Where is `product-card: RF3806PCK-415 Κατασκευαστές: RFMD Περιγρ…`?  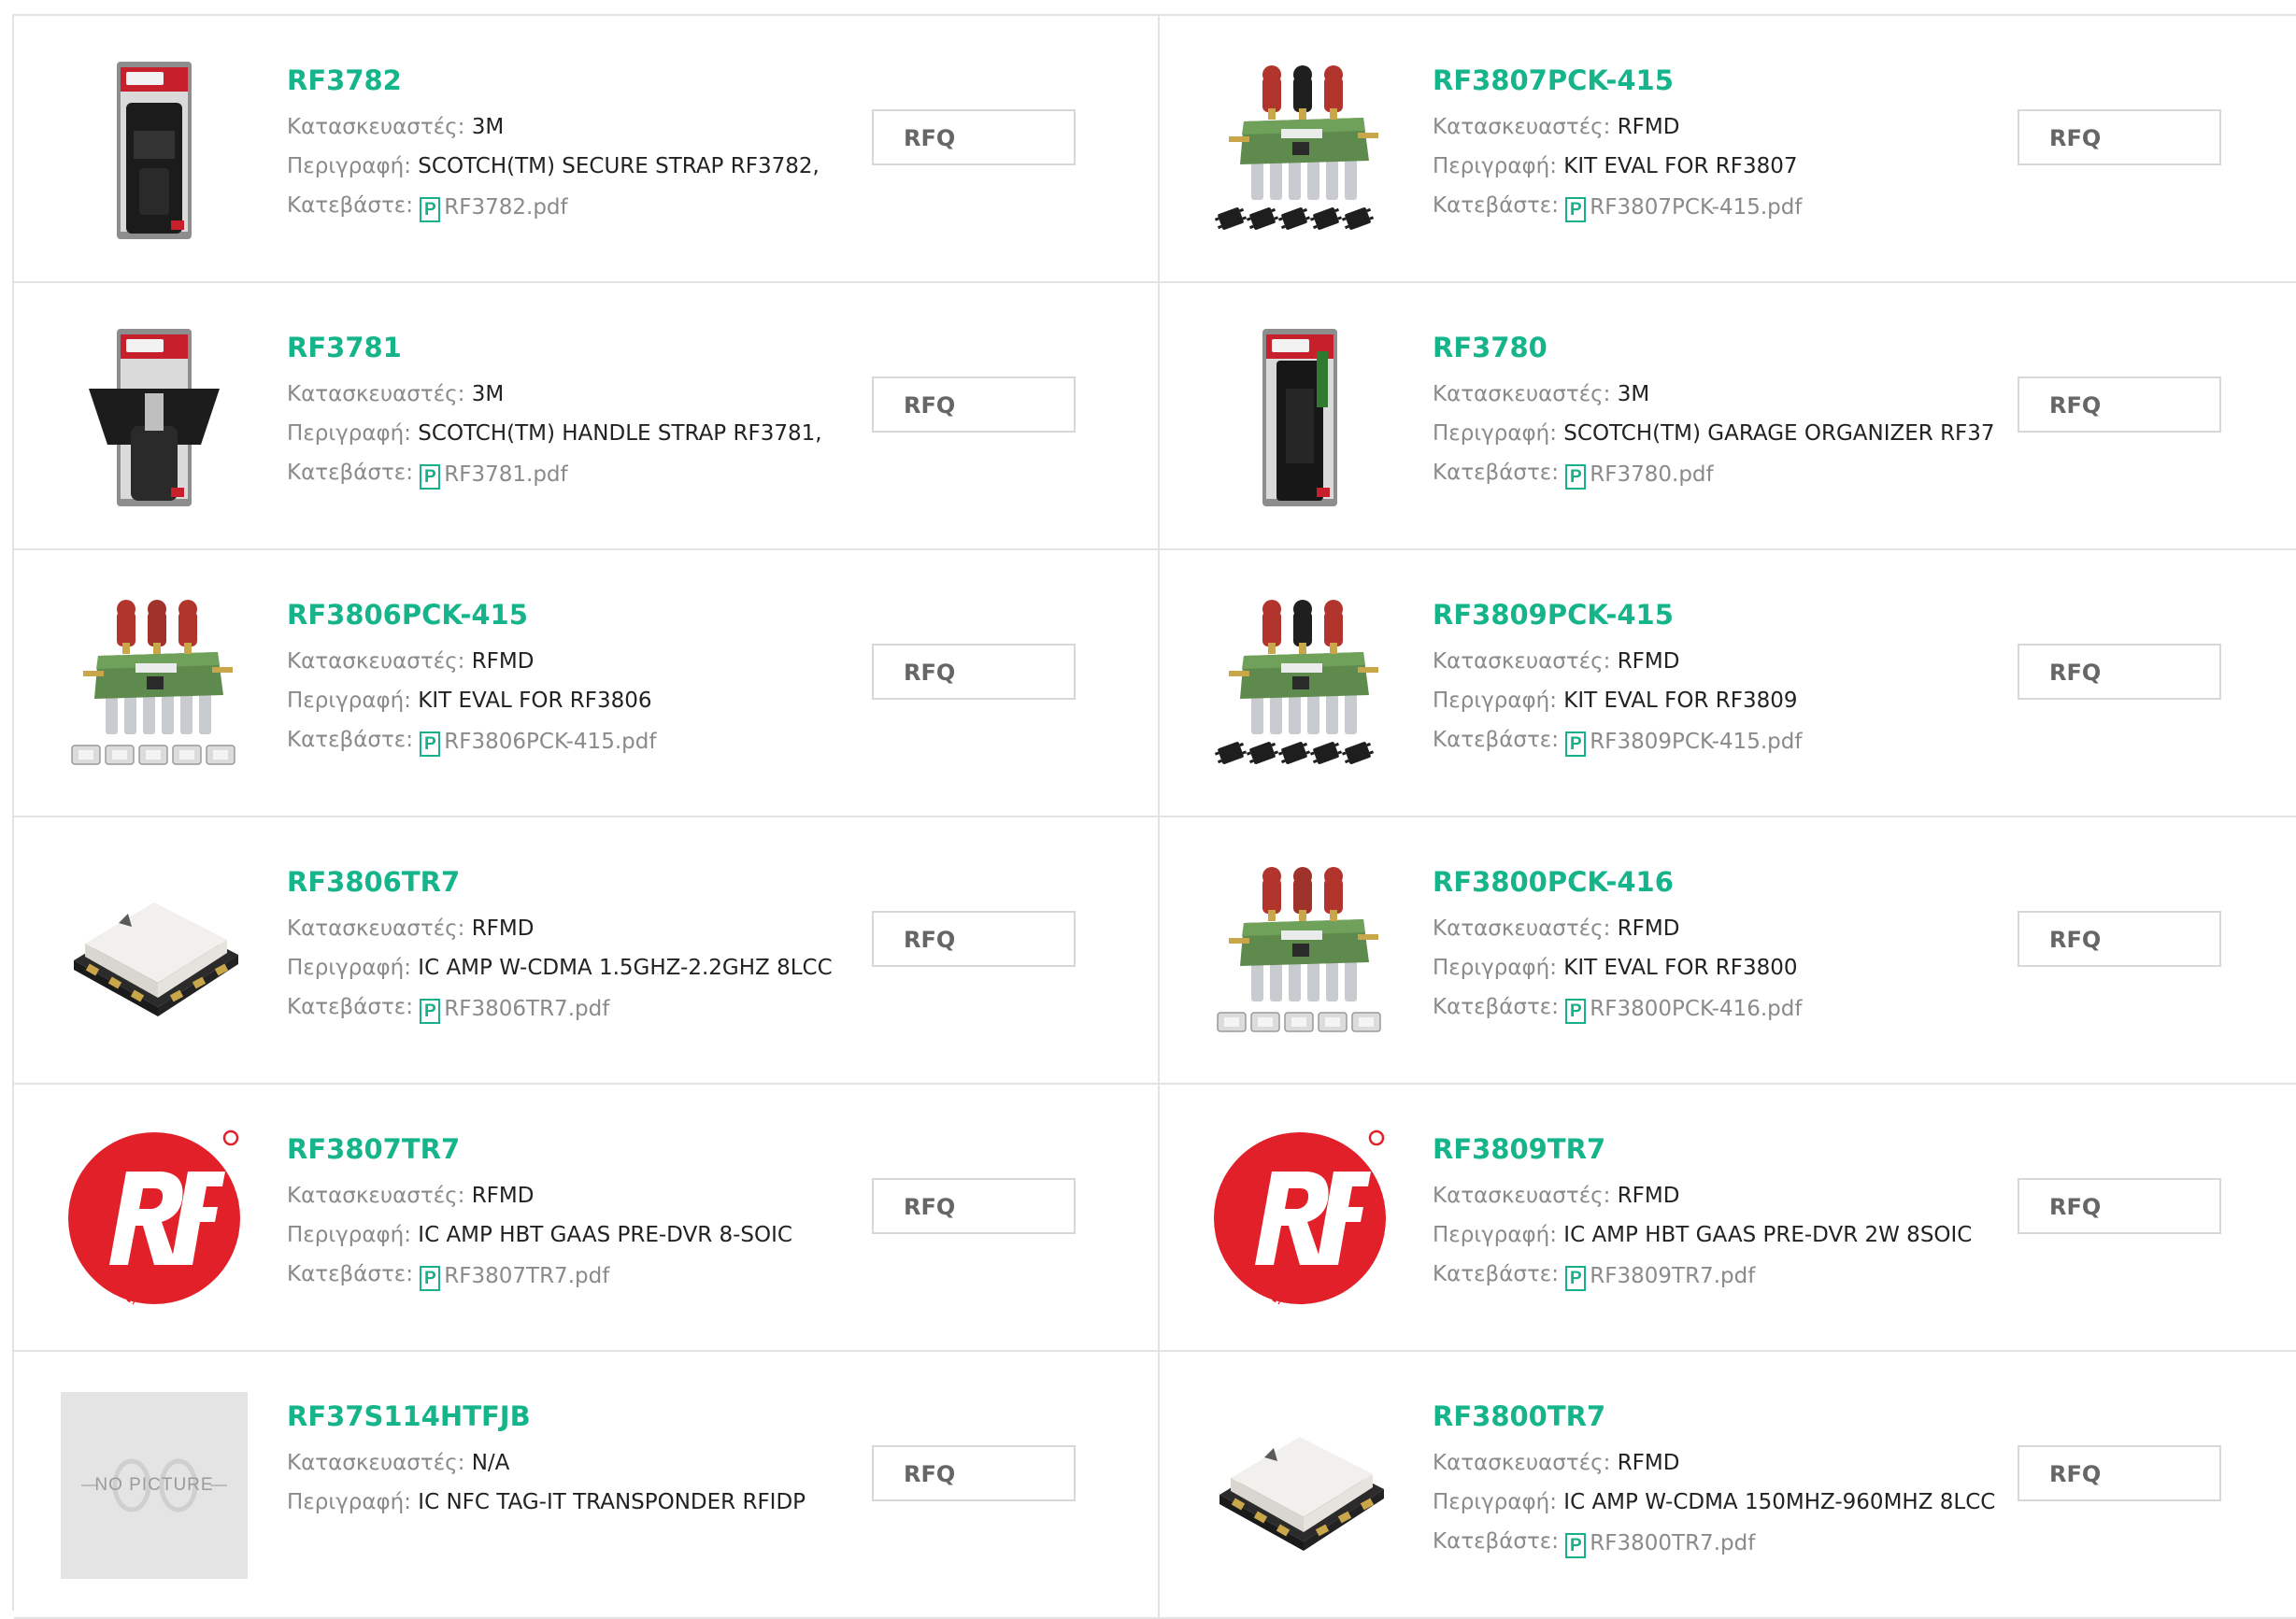
product-card: RF3806PCK-415 Κατασκευαστές: RFMD Περιγρ… is located at coordinates (587, 683).